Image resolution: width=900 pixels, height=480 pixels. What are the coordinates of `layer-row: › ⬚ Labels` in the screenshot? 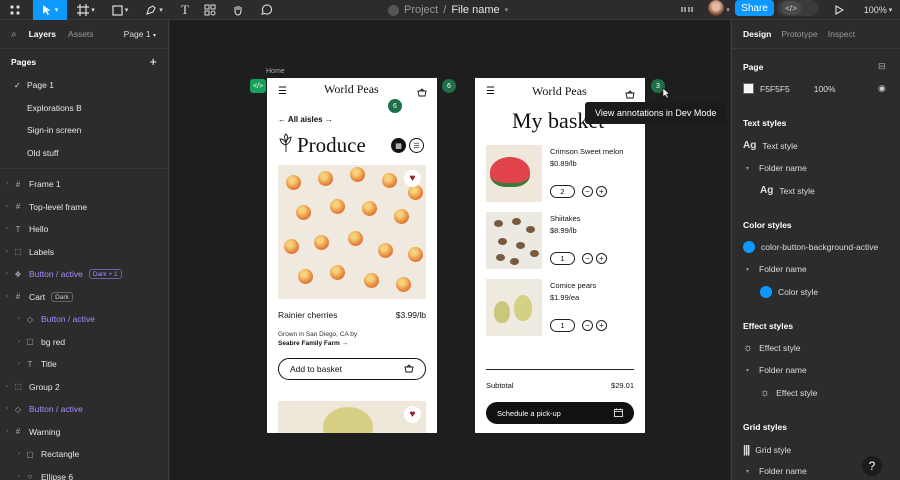 It's located at (84, 252).